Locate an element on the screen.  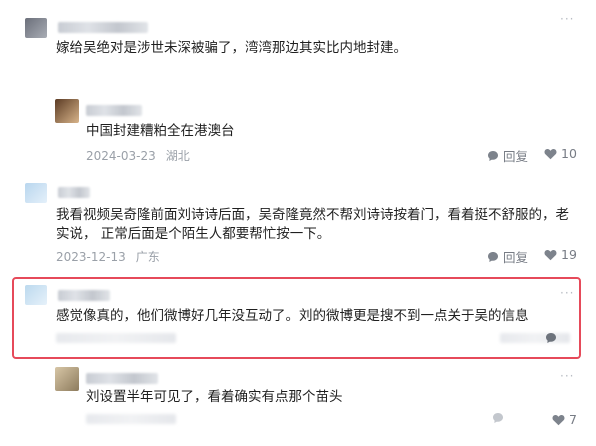
like-count: 7 is located at coordinates (573, 419).